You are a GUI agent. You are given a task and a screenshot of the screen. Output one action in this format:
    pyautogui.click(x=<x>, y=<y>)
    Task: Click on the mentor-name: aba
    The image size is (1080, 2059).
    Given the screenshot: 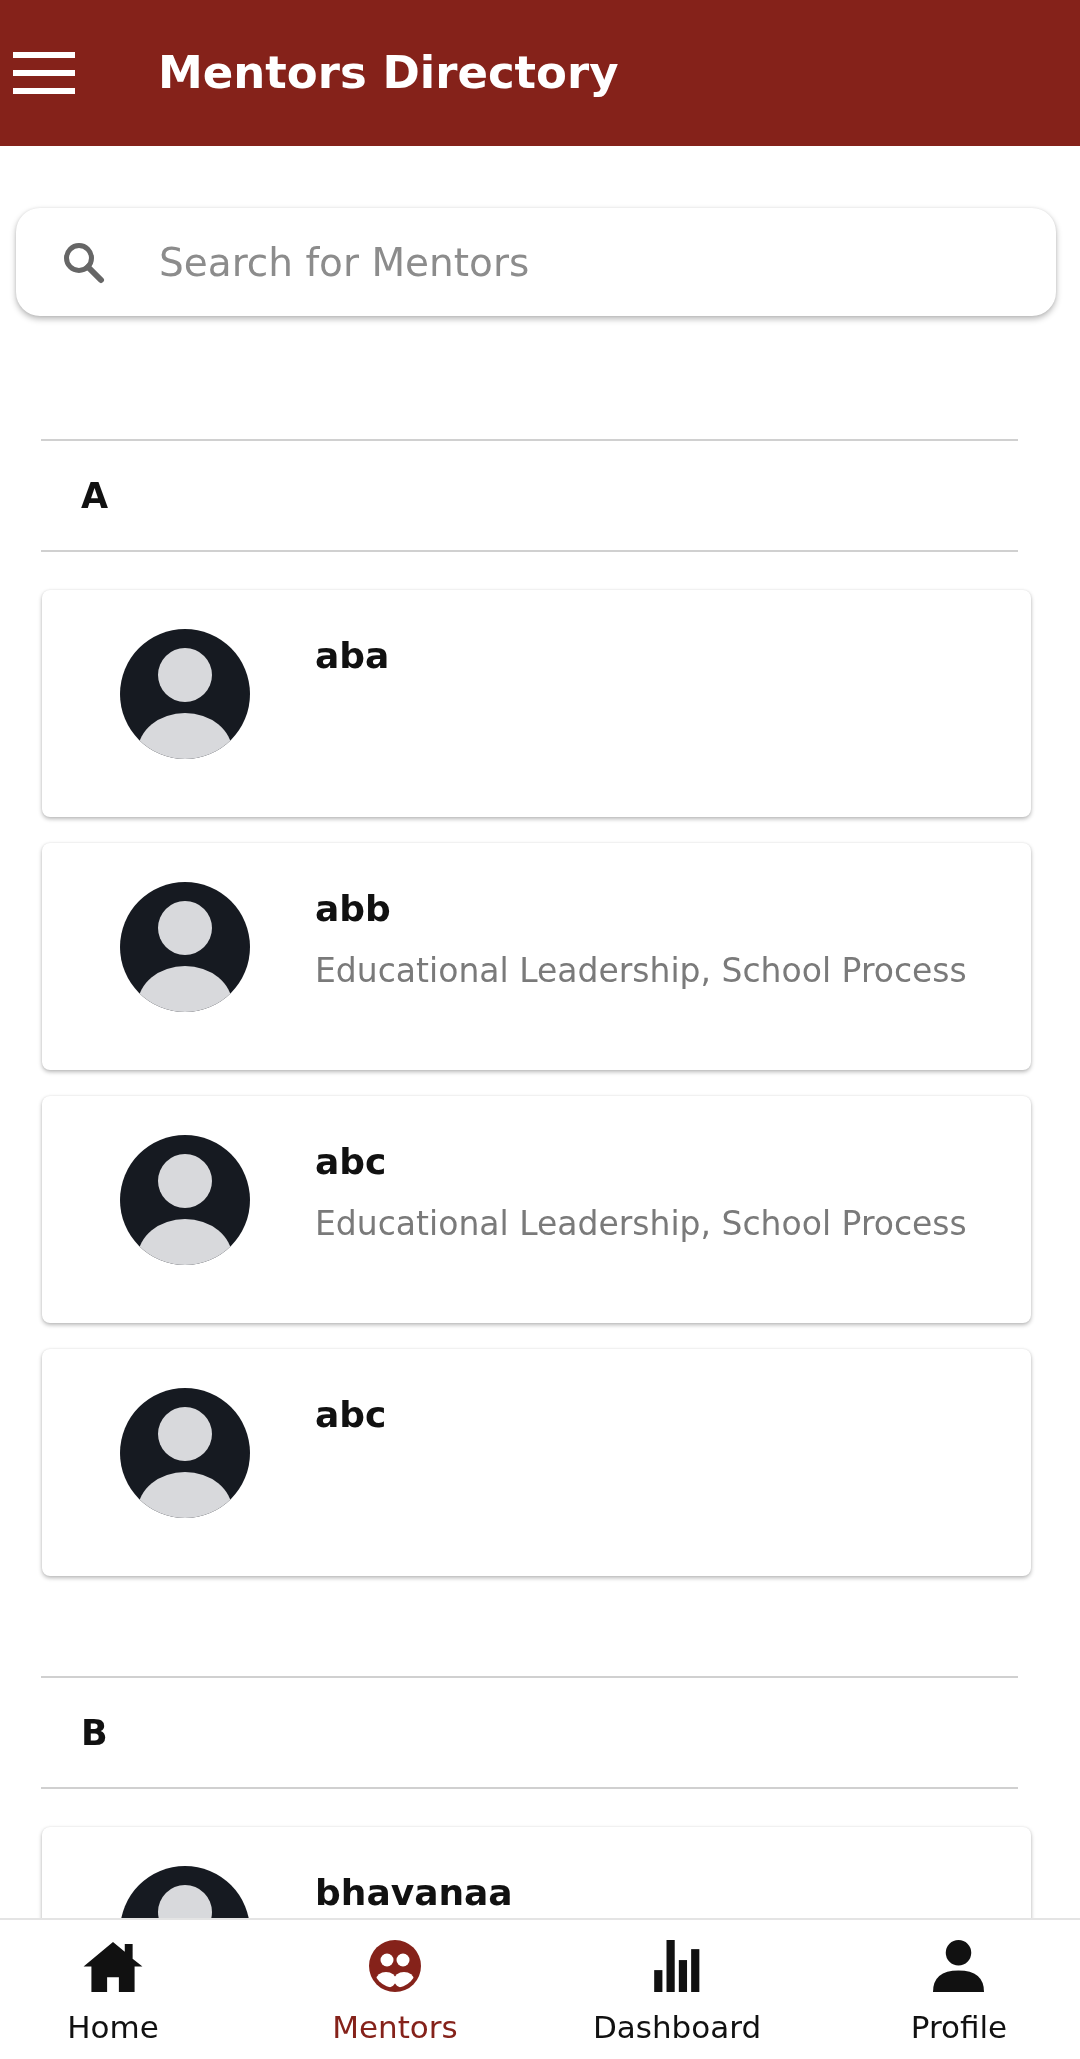 What is the action you would take?
    pyautogui.click(x=352, y=656)
    